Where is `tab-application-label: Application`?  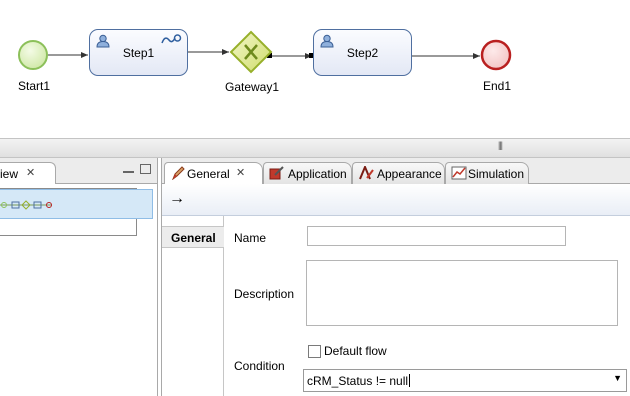
tab-application-label: Application is located at coordinates (317, 174).